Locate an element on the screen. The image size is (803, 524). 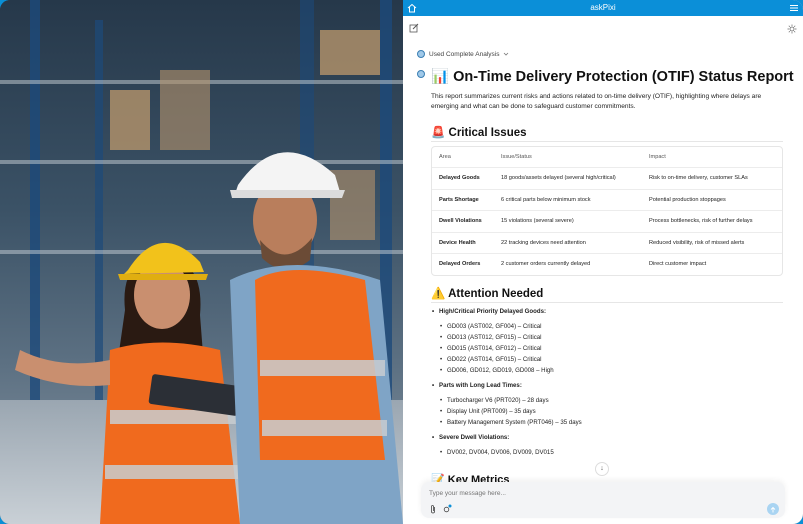
arrow-down-icon: ↓ is located at coordinates (602, 468).